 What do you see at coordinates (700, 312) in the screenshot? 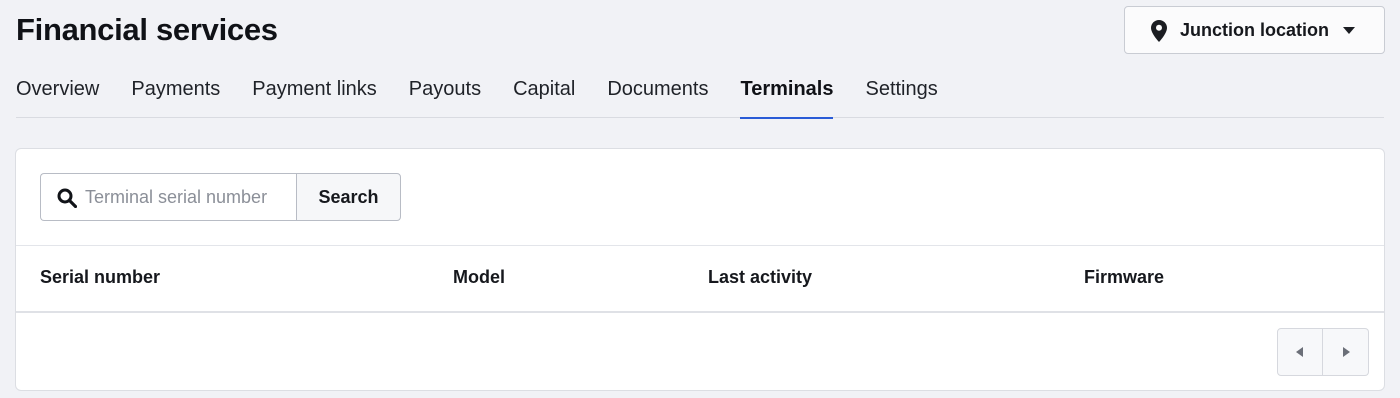
I see `table-header-divider` at bounding box center [700, 312].